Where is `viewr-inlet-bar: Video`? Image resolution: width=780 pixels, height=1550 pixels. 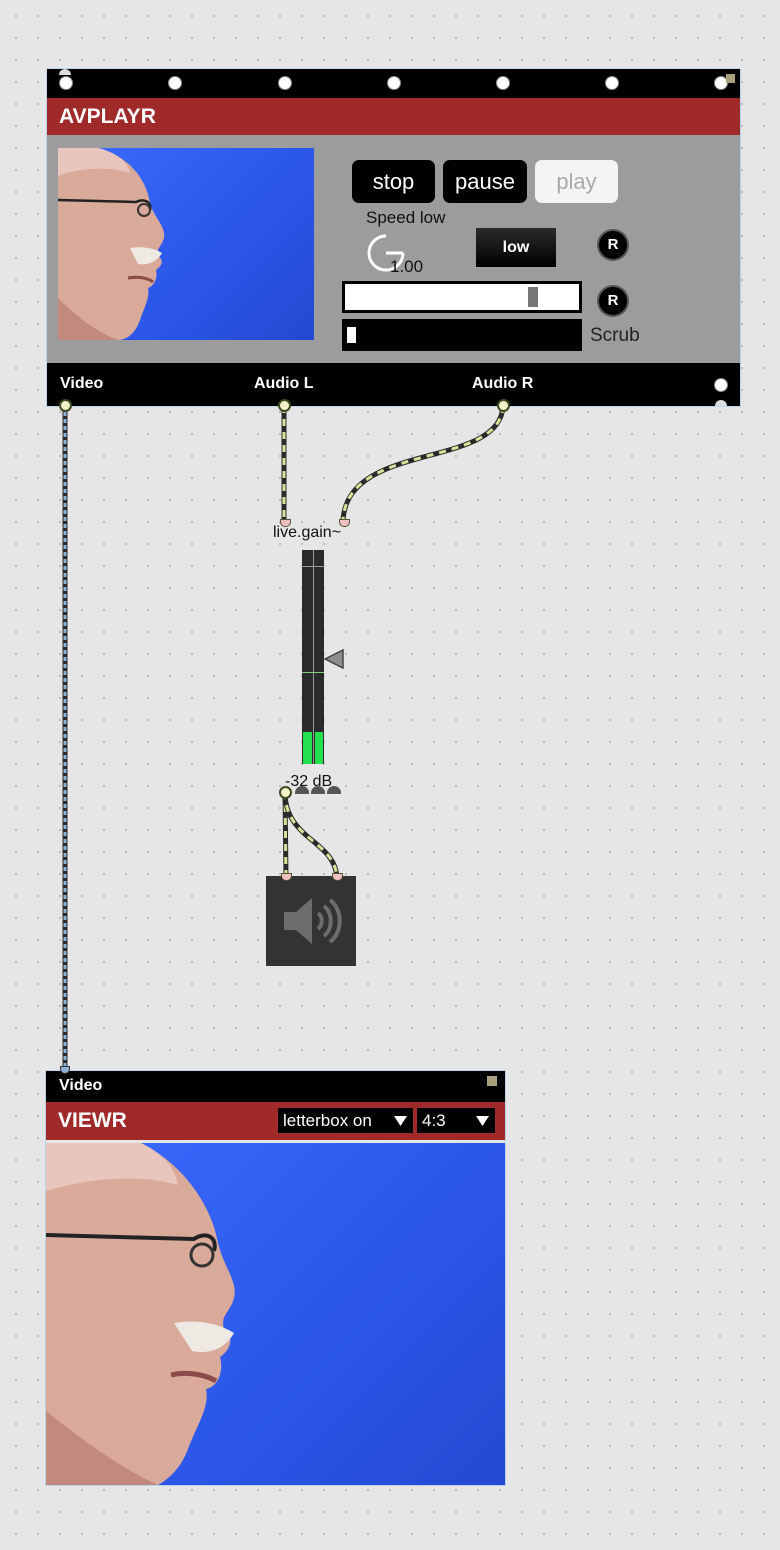 viewr-inlet-bar: Video is located at coordinates (275, 1086).